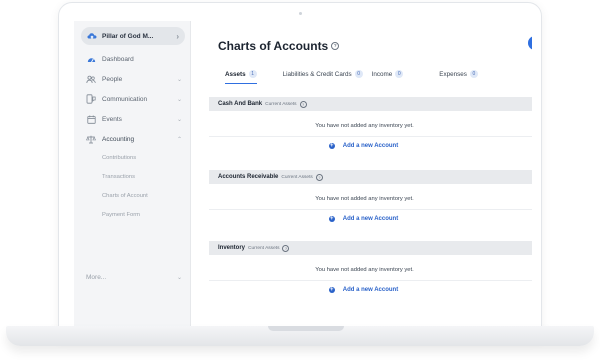  What do you see at coordinates (453, 74) in the screenshot?
I see `tab-label: Expenses` at bounding box center [453, 74].